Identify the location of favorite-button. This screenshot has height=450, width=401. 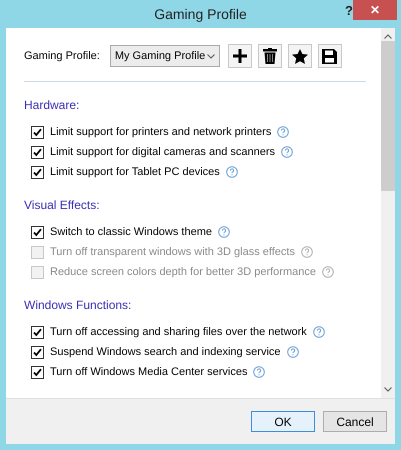
(300, 56).